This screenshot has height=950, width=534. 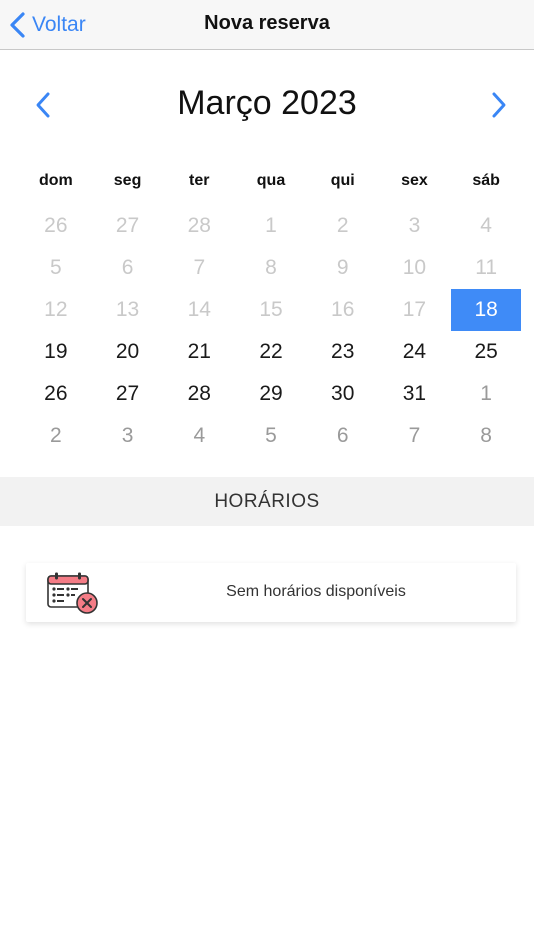 What do you see at coordinates (199, 352) in the screenshot?
I see `calendar-day: 21` at bounding box center [199, 352].